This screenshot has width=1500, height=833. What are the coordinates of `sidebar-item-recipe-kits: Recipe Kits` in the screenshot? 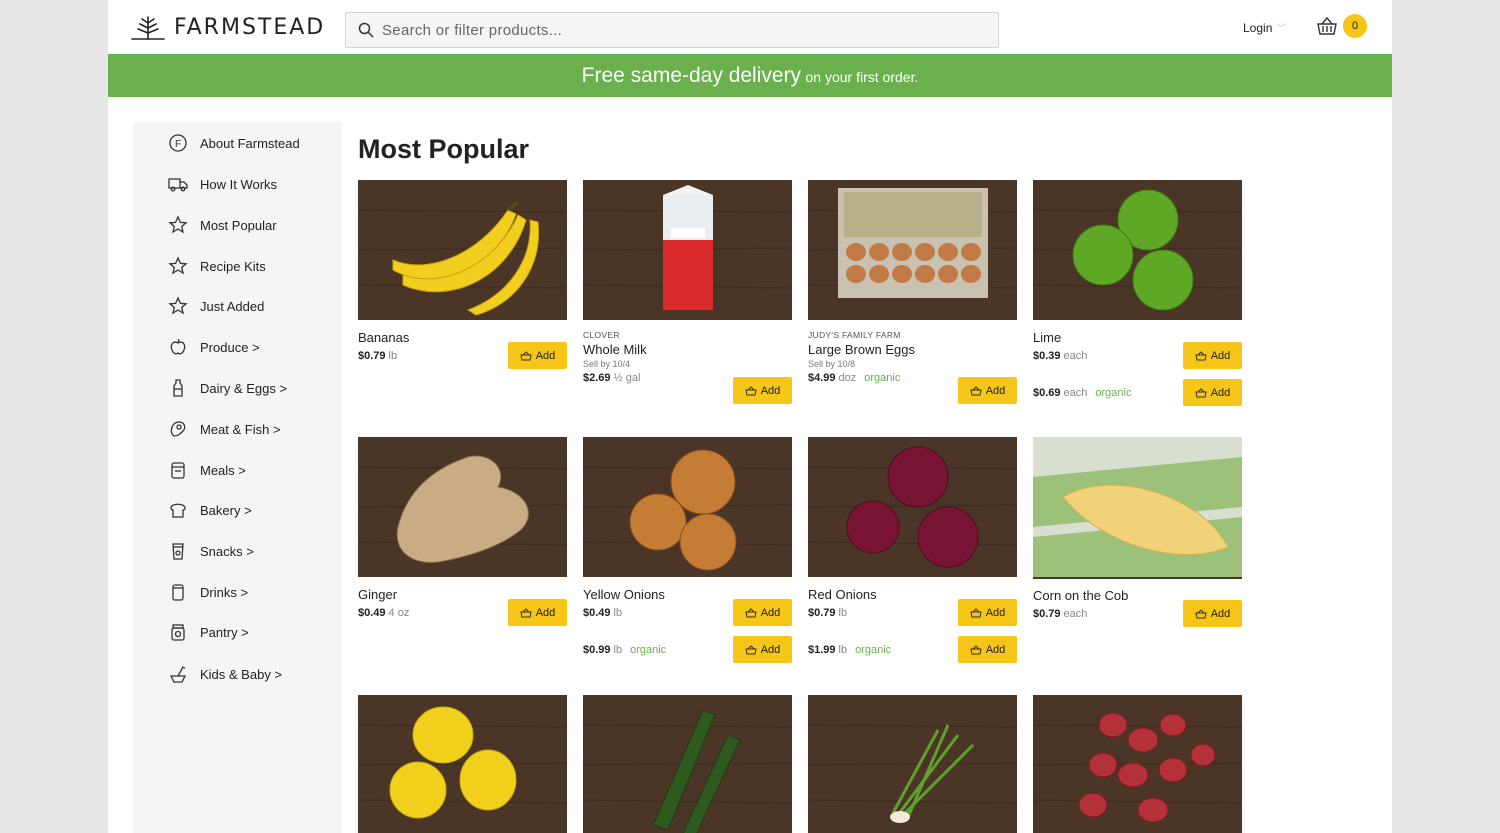 It's located at (217, 266).